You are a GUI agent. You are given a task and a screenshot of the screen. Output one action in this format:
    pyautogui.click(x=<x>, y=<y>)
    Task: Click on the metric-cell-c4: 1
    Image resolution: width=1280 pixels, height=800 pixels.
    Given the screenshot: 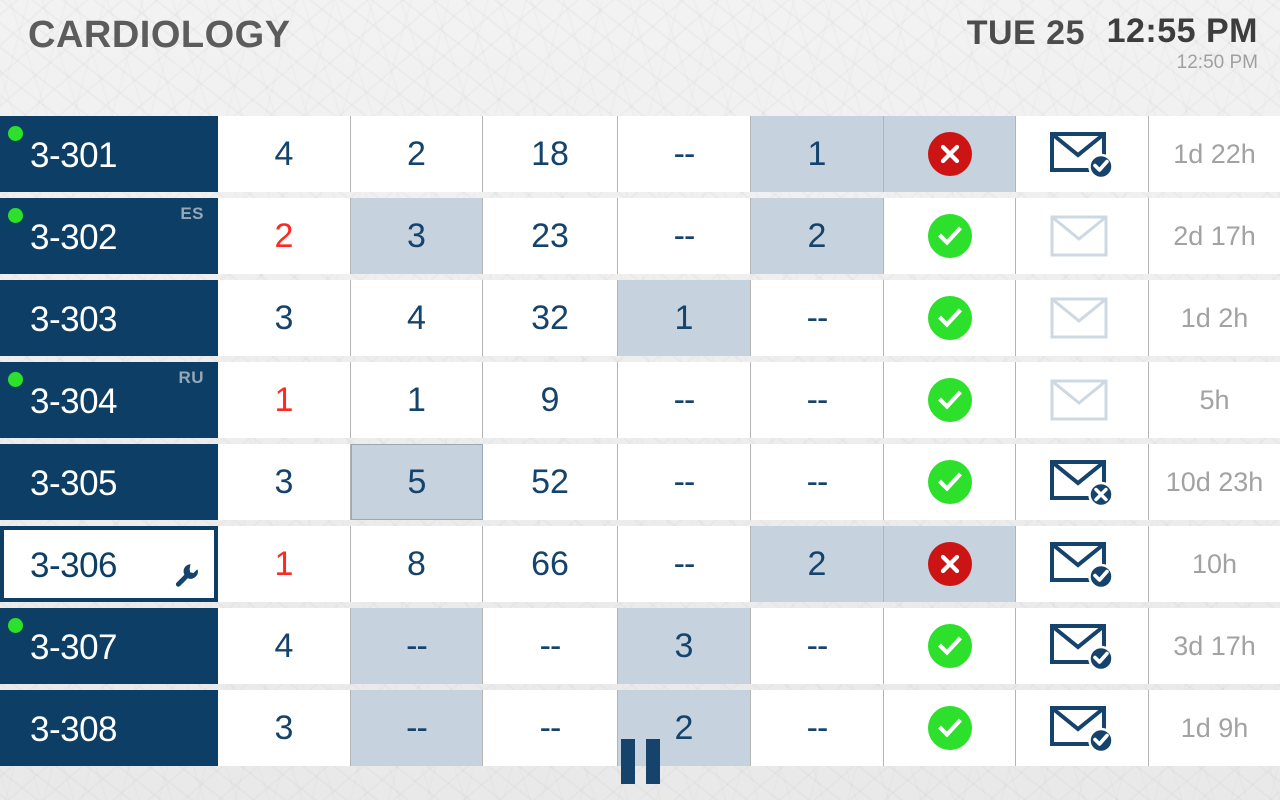 What is the action you would take?
    pyautogui.click(x=684, y=318)
    